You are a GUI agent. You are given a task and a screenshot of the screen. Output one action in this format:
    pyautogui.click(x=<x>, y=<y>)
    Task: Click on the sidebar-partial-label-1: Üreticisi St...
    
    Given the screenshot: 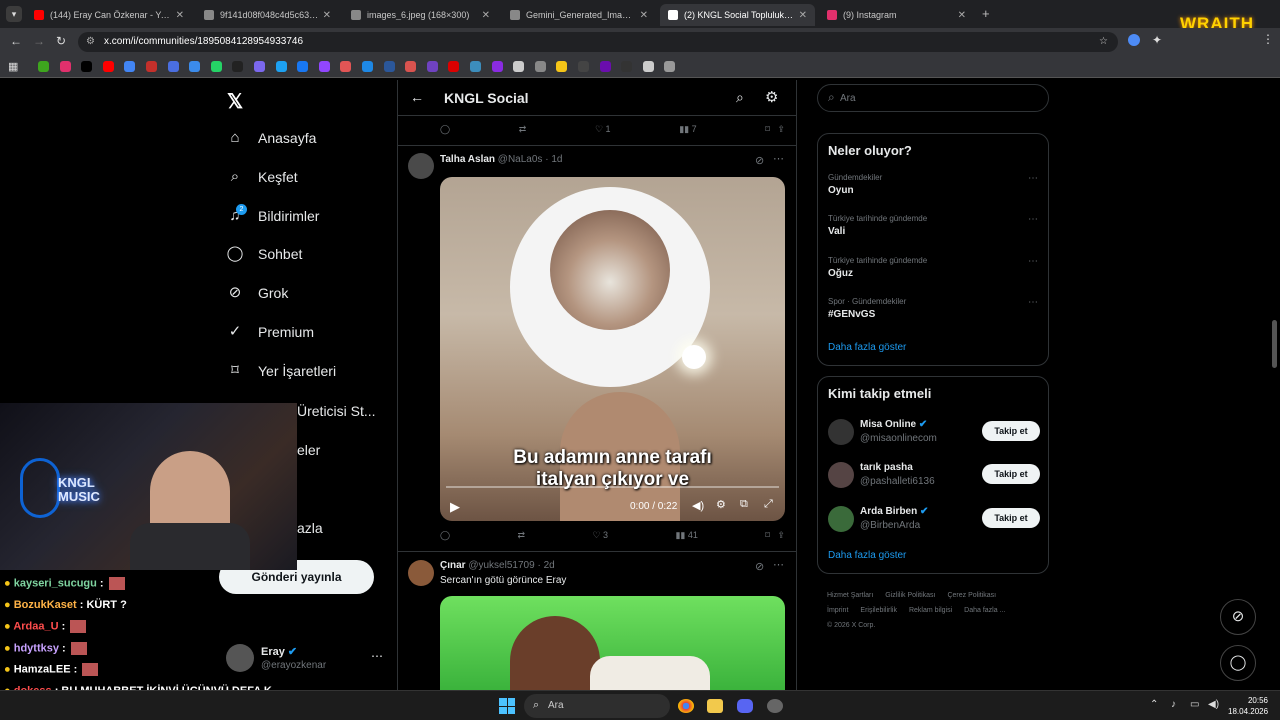 What is the action you would take?
    pyautogui.click(x=336, y=411)
    